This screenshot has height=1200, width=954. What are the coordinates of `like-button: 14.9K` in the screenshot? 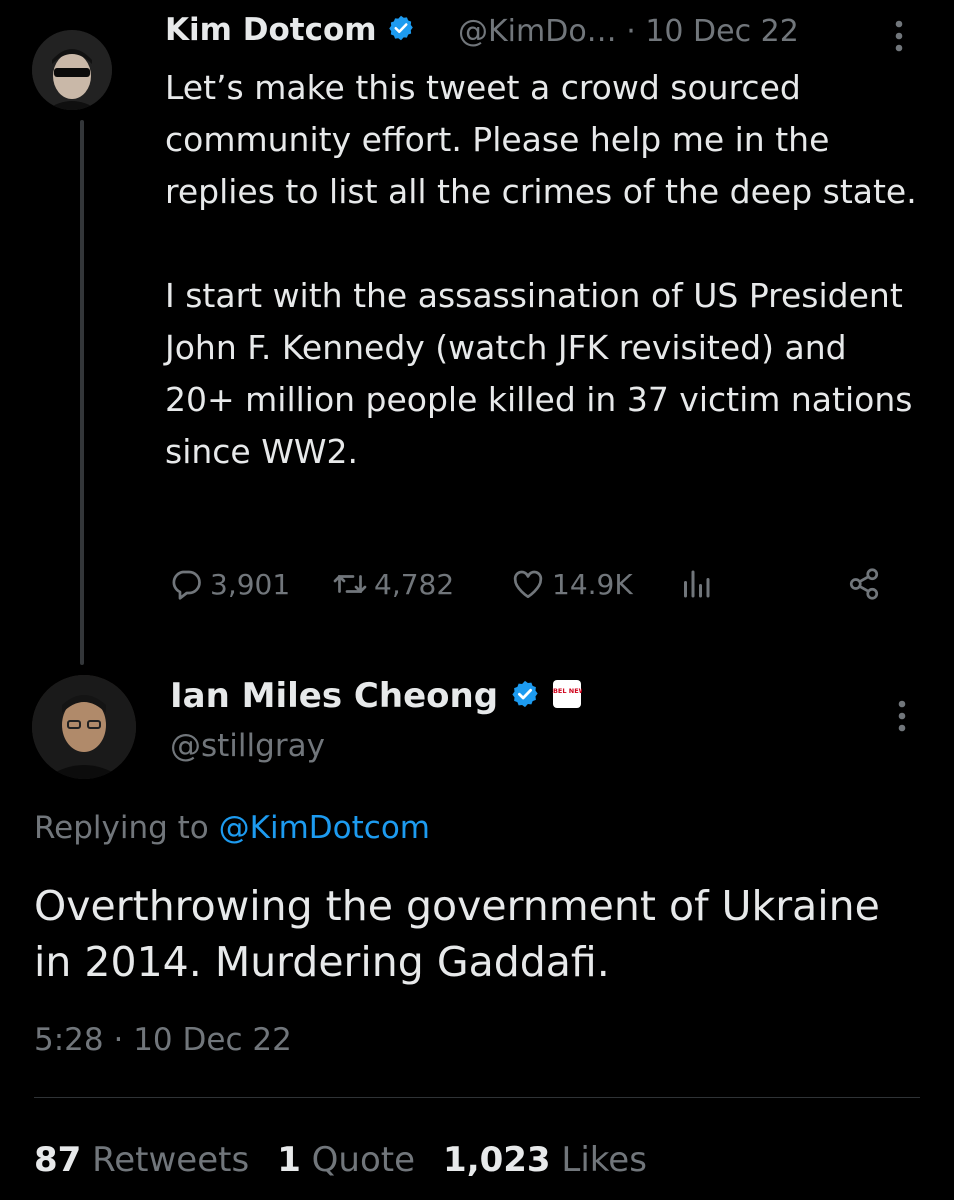 It's located at (571, 584).